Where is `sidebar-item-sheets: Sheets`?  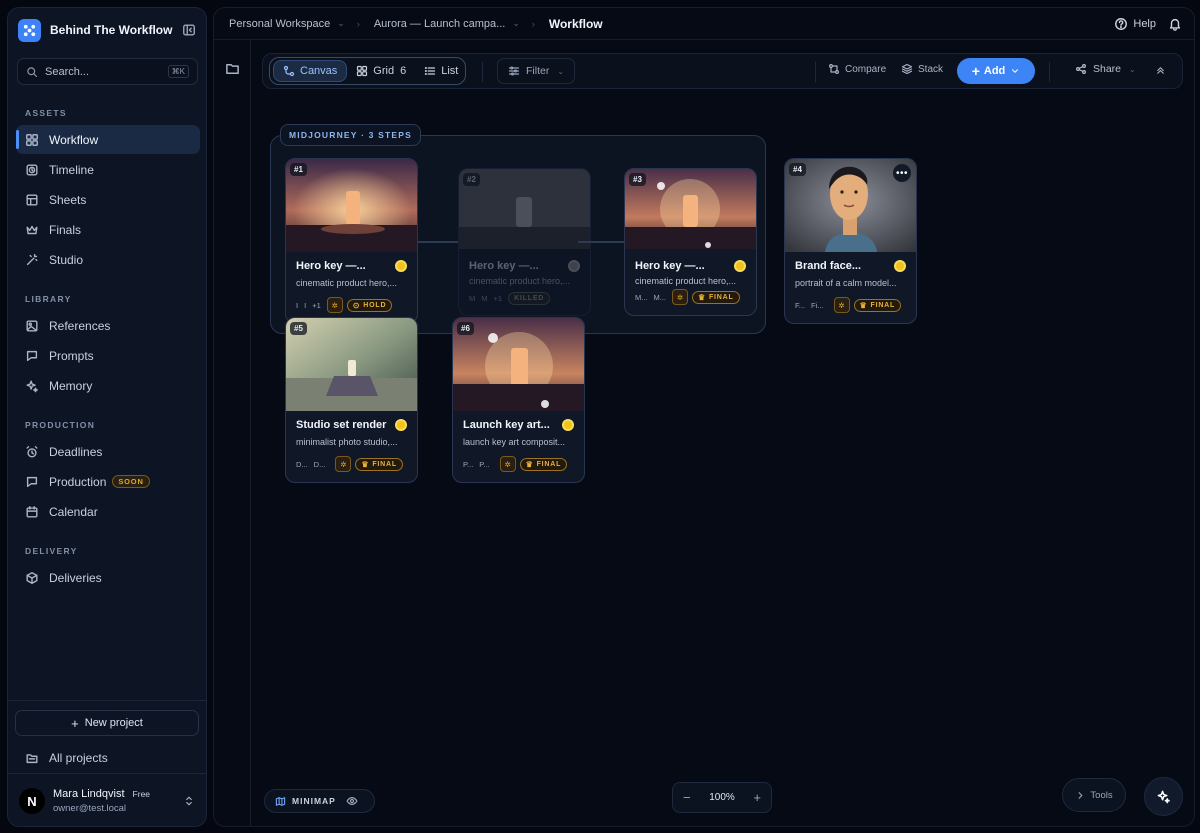 sidebar-item-sheets: Sheets is located at coordinates (108, 199).